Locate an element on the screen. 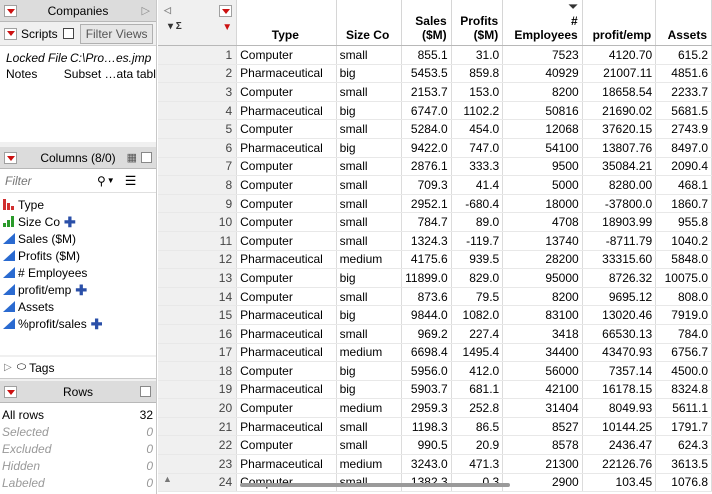 This screenshot has width=712, height=494. rows-state-item: Hidden 0 is located at coordinates (78, 465).